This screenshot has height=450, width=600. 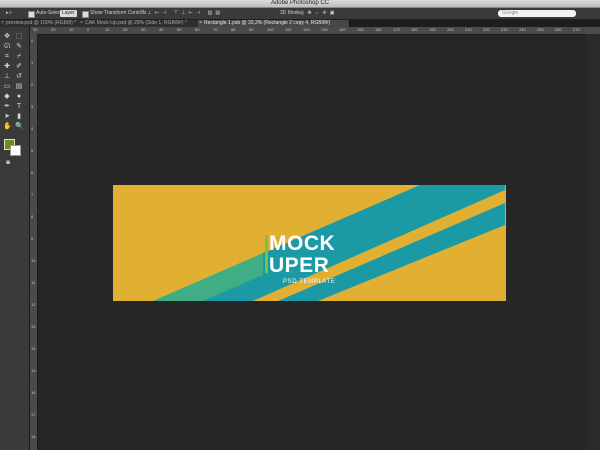 I want to click on tools-panel: ✥ ⬚ ᘏ ✎ ⌗ ⌿ ✚ ✐ ⊥ ↺ ▭ ▤ ◆ ● ✒ T ➤ ▮ ✋ 🔍 ◙, so click(x=15, y=238).